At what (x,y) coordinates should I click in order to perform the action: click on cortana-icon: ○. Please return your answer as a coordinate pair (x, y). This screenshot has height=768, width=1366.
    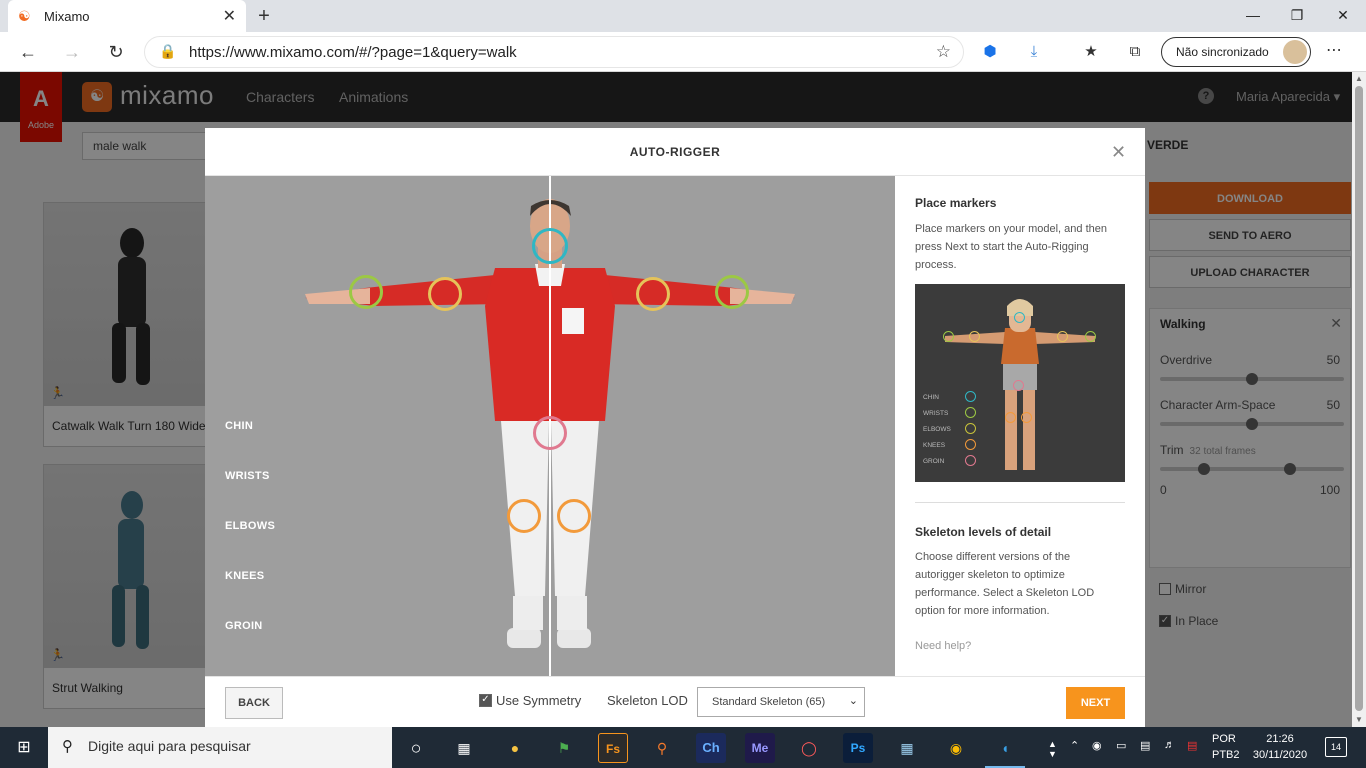
    Looking at the image, I should click on (416, 748).